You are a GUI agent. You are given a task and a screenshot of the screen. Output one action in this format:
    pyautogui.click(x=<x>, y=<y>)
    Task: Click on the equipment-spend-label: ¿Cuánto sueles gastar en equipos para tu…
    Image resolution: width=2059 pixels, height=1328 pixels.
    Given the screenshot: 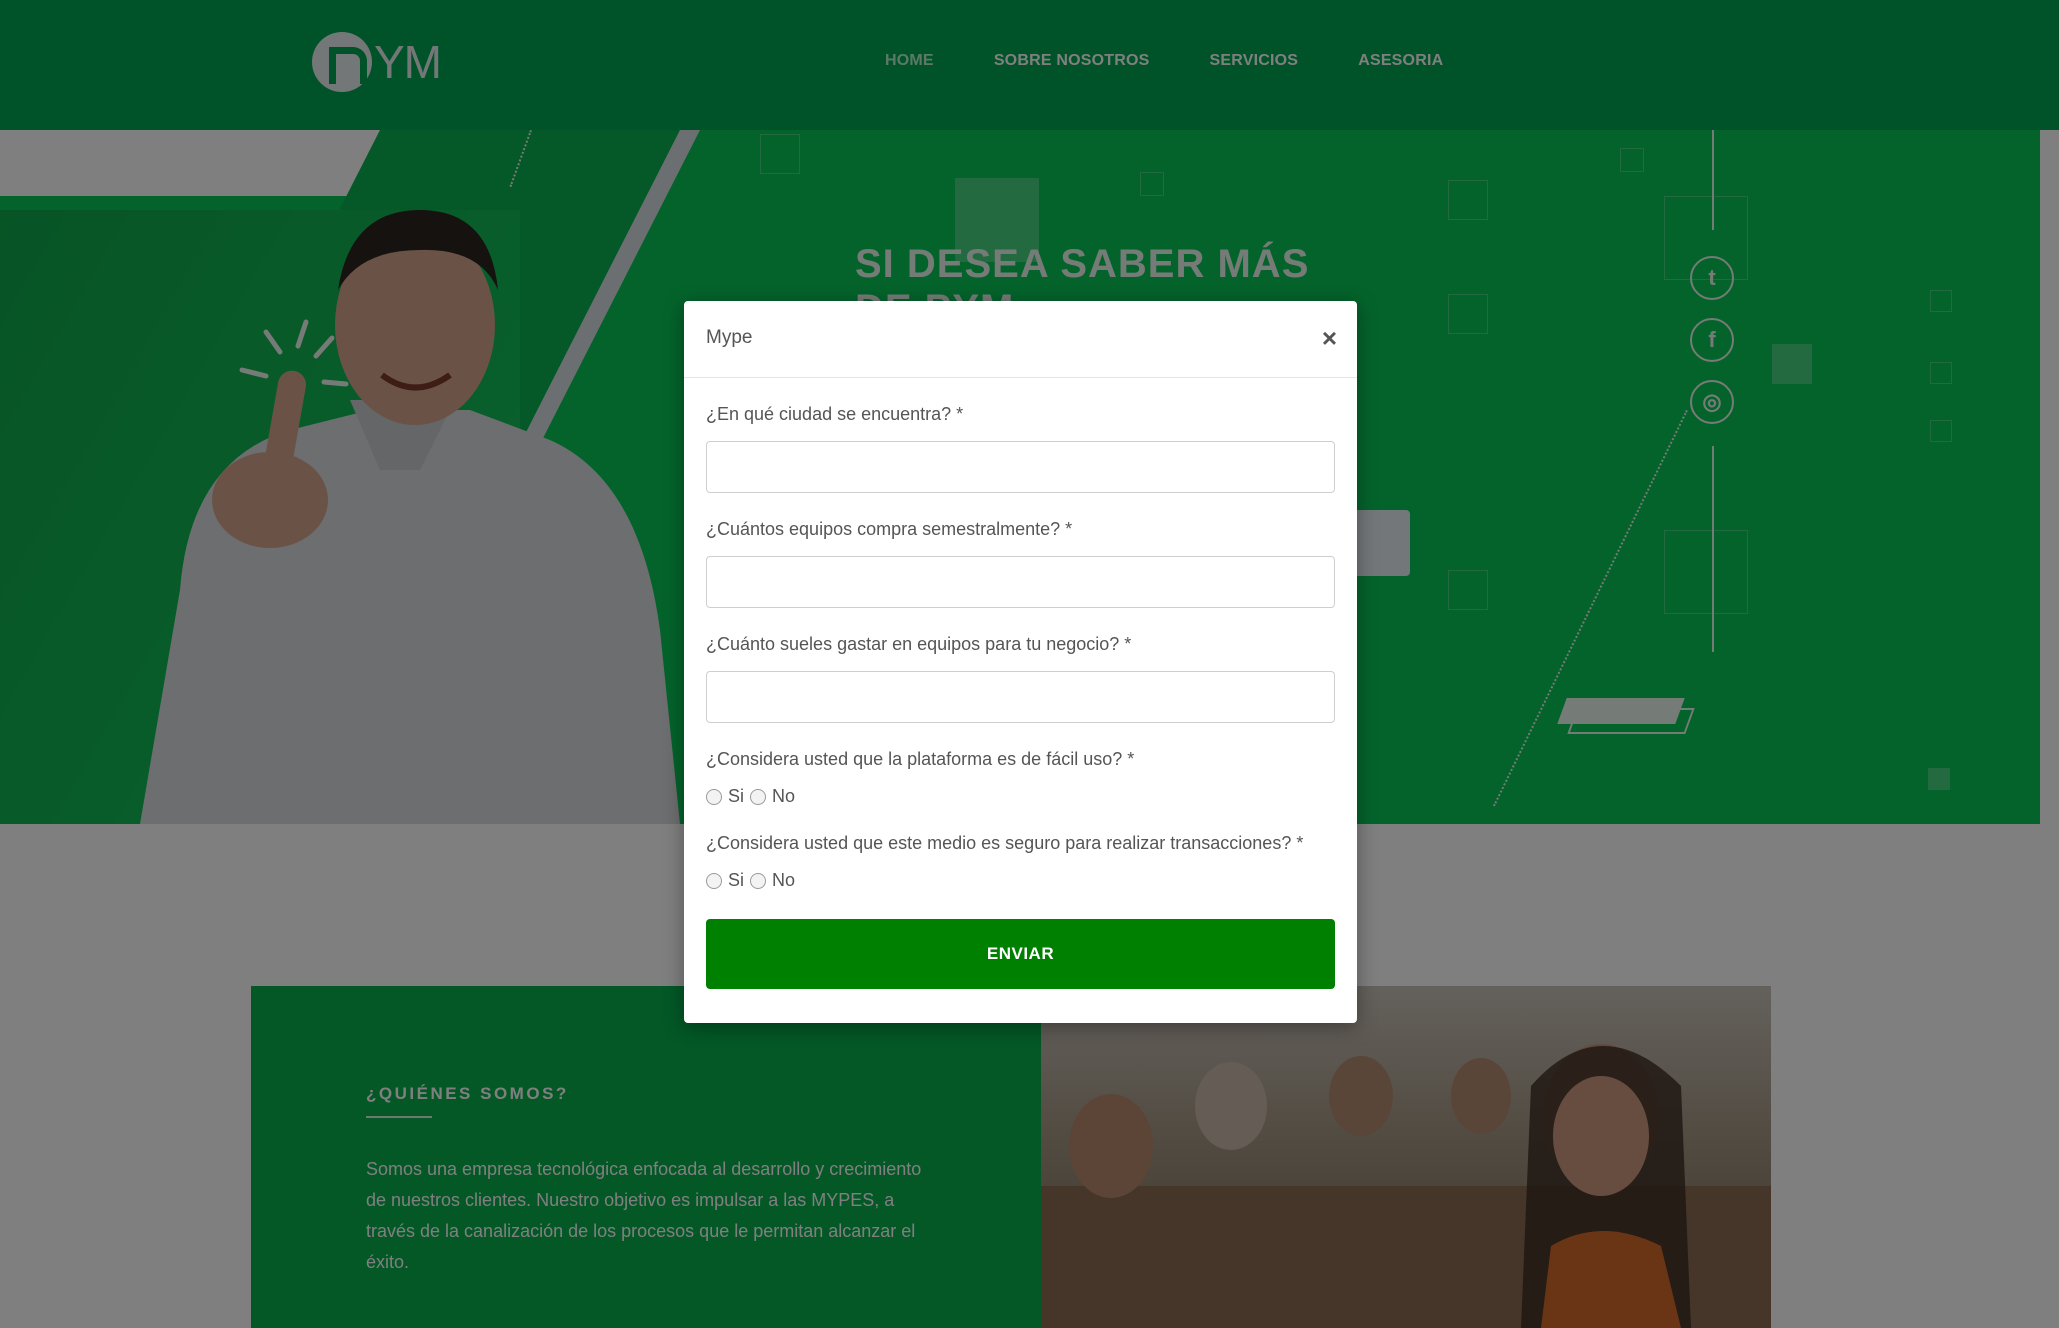 What is the action you would take?
    pyautogui.click(x=919, y=644)
    